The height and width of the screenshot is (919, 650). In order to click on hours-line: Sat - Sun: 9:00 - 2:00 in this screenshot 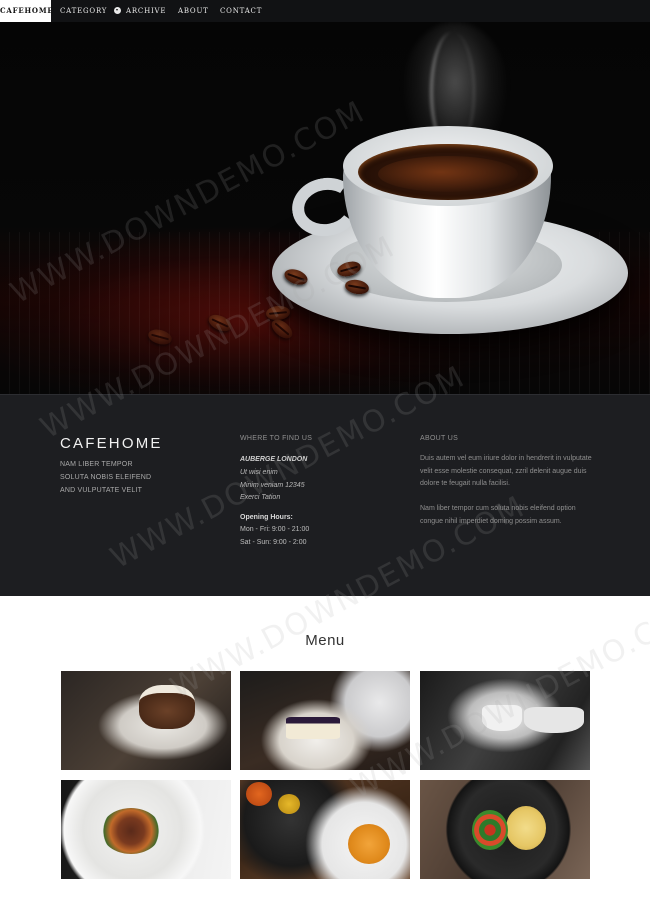, I will do `click(273, 542)`.